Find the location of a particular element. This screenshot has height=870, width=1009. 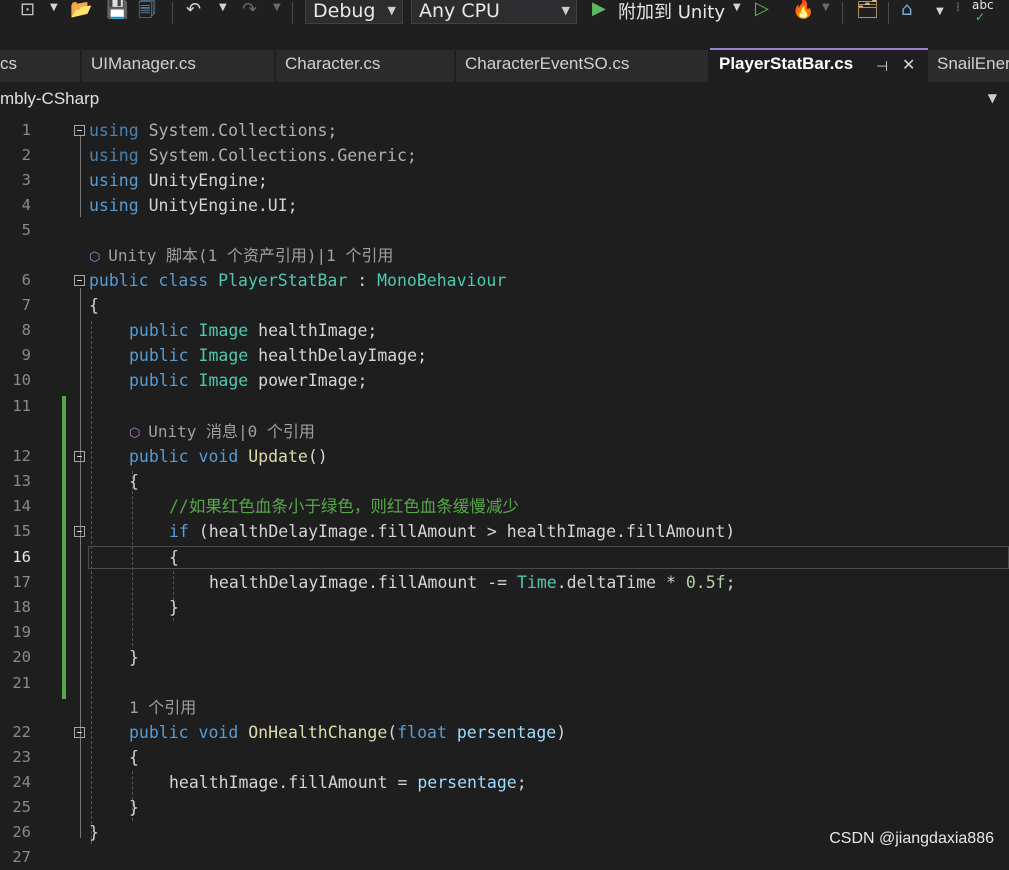

keyword: public class is located at coordinates (149, 280).